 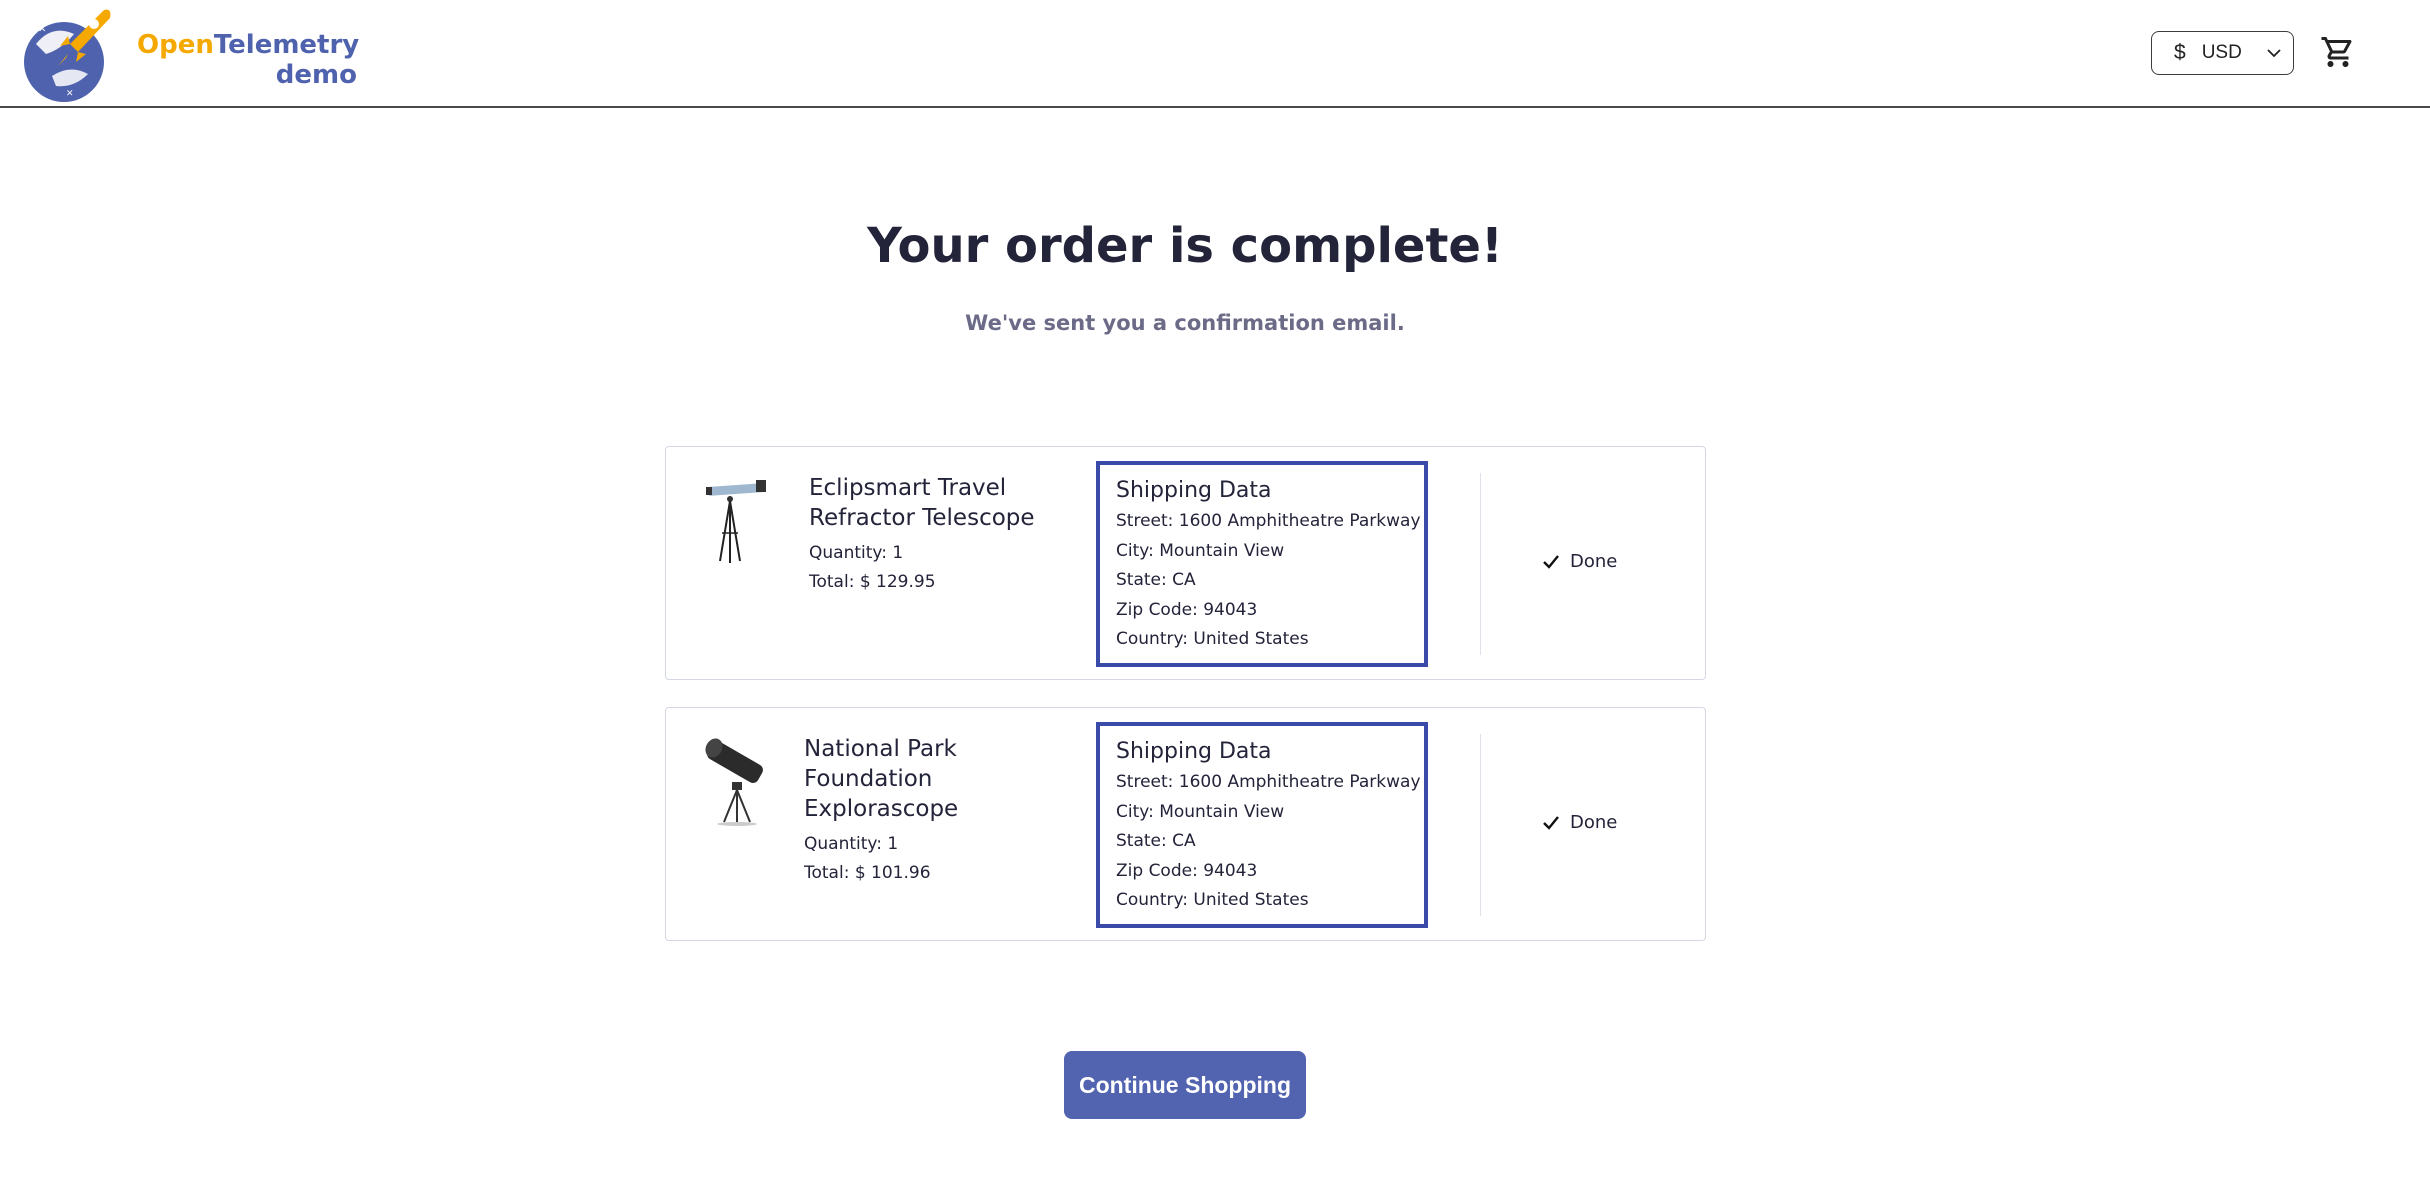 What do you see at coordinates (1185, 1085) in the screenshot?
I see `continue-shopping-button: Continue Shopping` at bounding box center [1185, 1085].